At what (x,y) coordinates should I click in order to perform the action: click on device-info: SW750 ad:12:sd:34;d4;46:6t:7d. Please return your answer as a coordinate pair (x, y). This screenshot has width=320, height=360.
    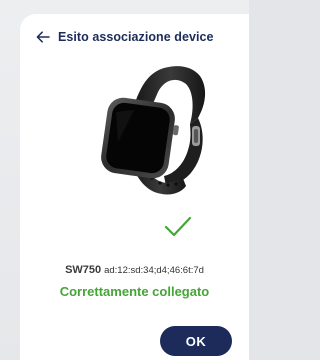
    Looking at the image, I should click on (134, 270).